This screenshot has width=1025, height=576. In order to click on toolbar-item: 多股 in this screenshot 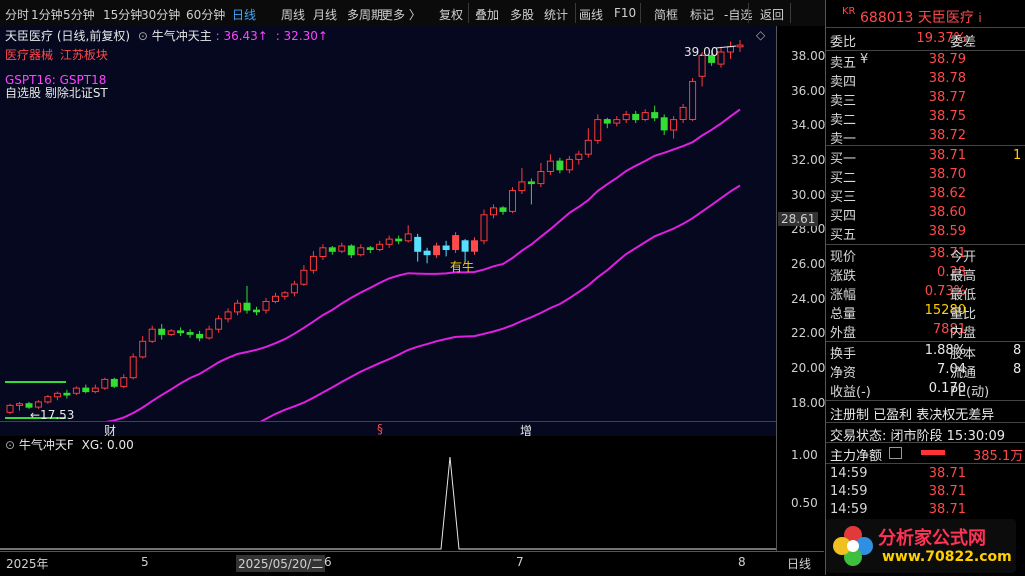, I will do `click(522, 14)`.